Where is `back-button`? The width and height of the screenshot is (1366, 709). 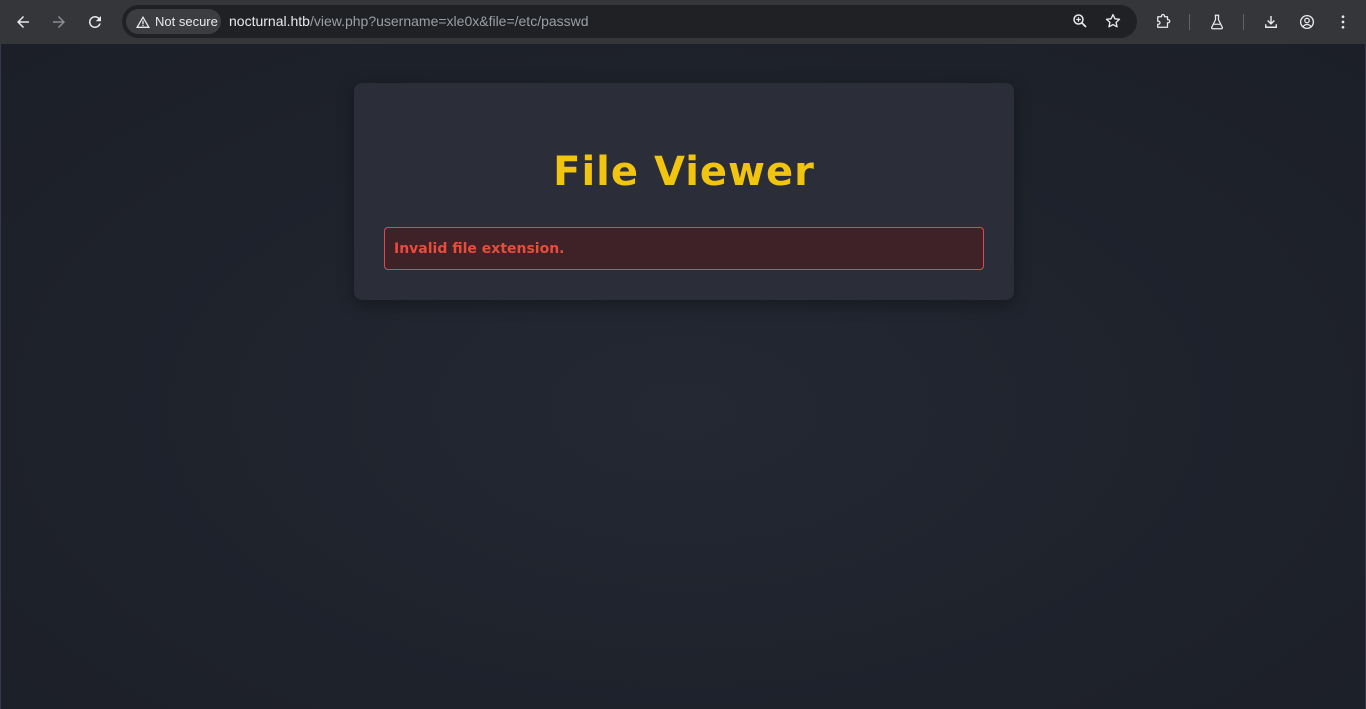
back-button is located at coordinates (23, 22).